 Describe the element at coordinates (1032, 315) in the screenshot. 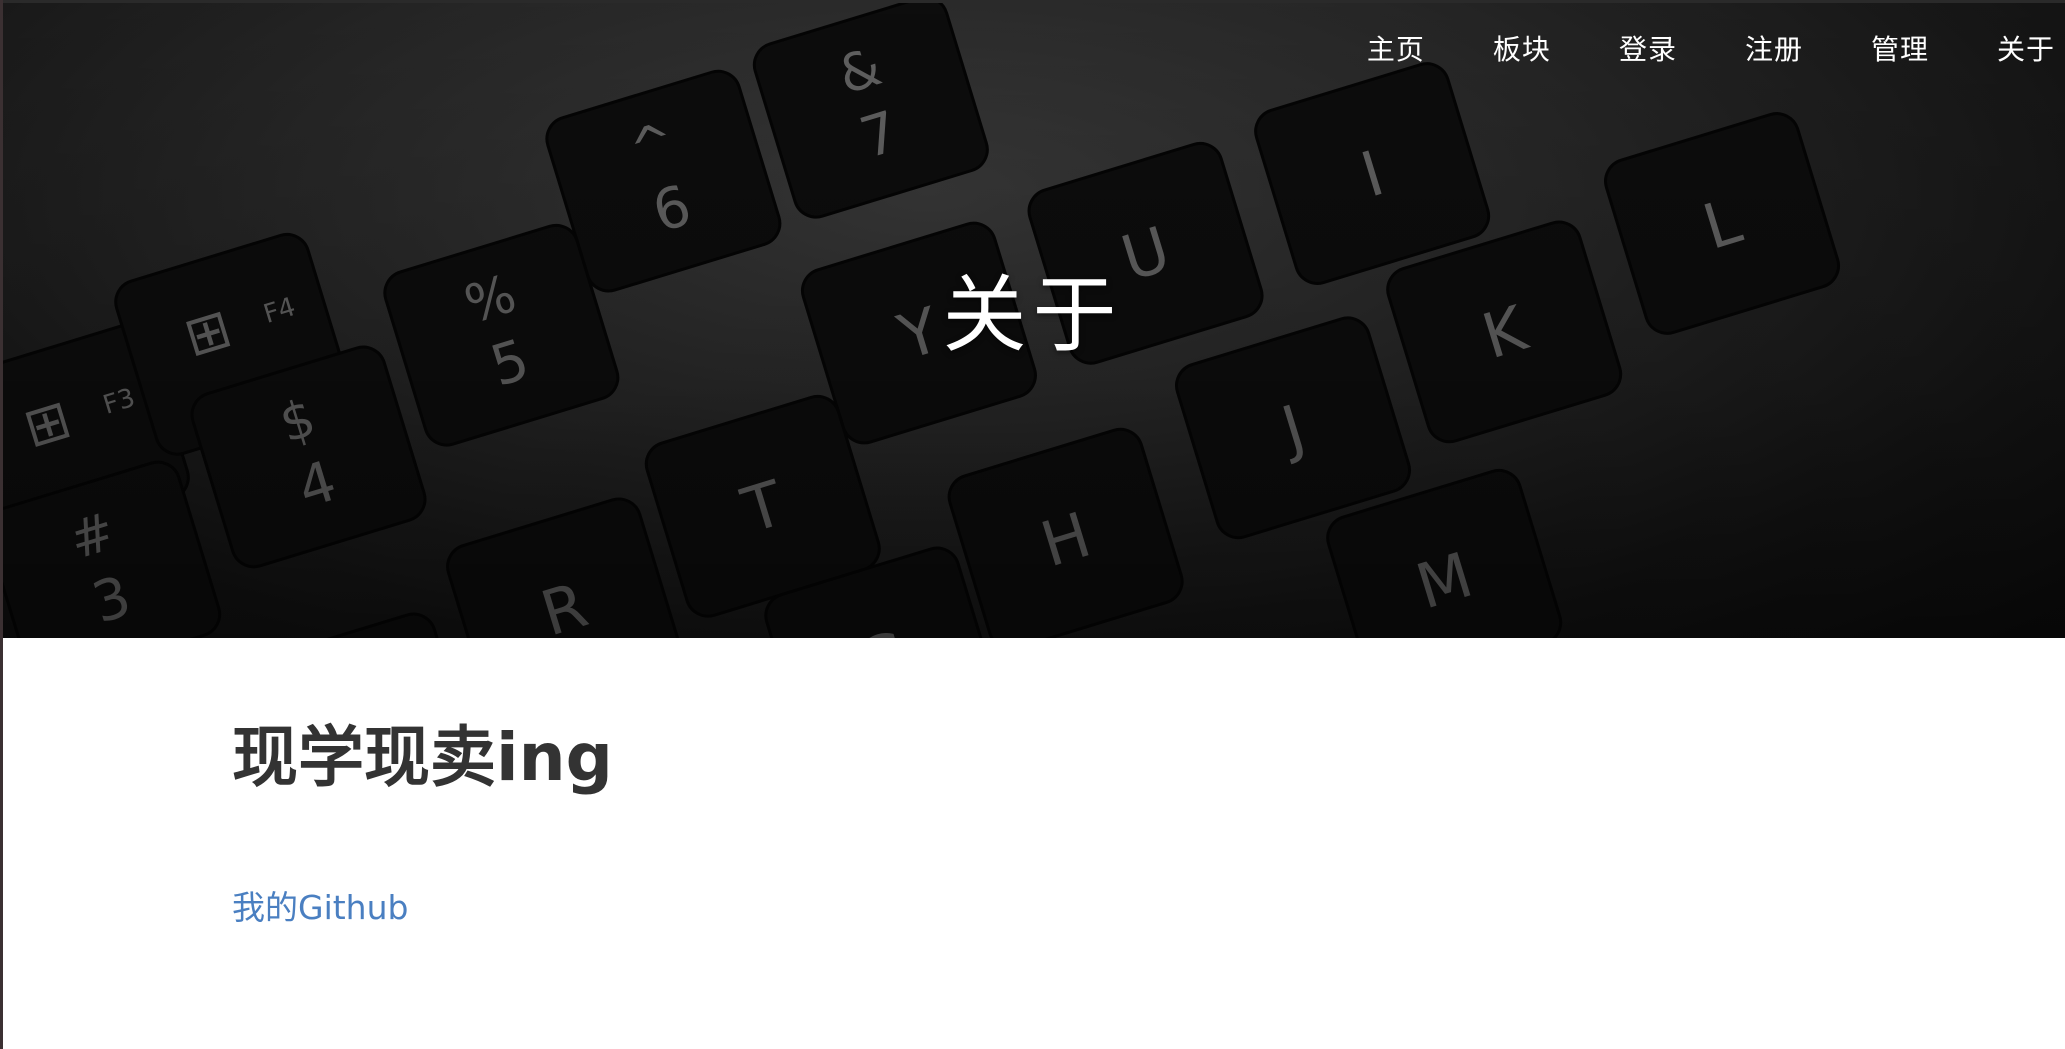

I see `page-title: 关于` at that location.